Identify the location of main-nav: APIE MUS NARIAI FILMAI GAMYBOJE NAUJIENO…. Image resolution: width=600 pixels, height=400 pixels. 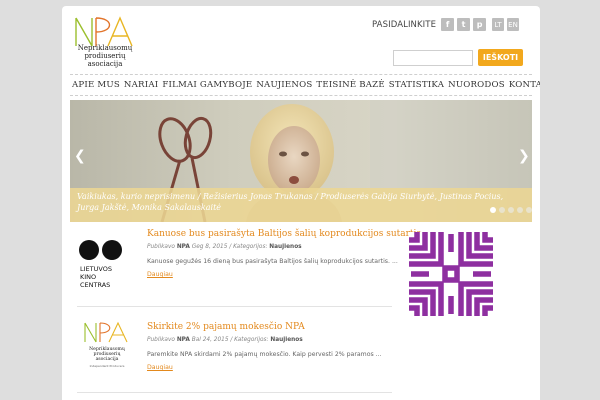
(305, 85).